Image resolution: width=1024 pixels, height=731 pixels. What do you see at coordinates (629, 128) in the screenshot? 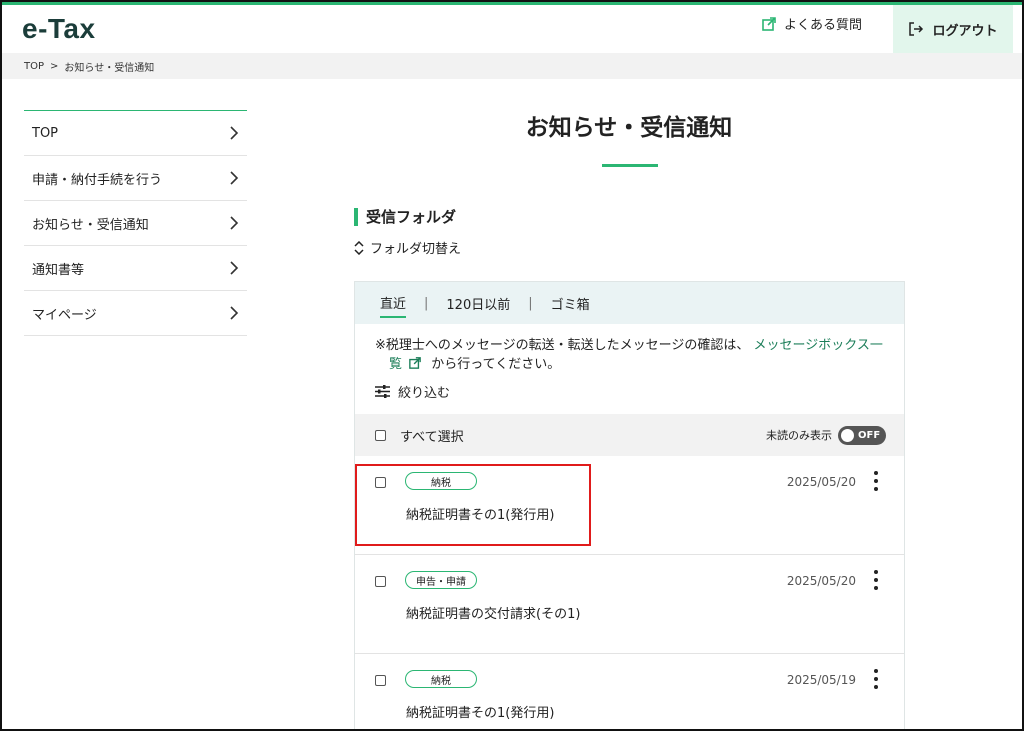
I see `page-title: お知らせ・受信通知` at bounding box center [629, 128].